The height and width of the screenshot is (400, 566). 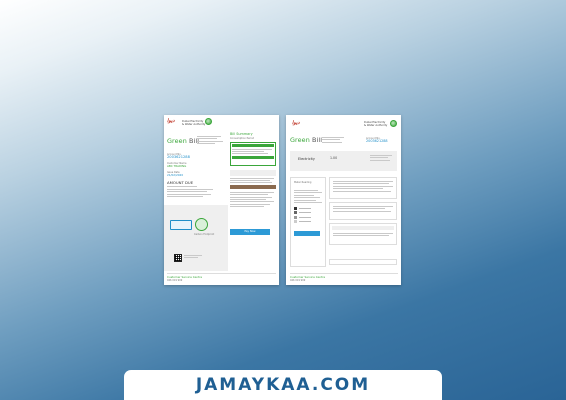 I want to click on summary-box, so click(x=253, y=153).